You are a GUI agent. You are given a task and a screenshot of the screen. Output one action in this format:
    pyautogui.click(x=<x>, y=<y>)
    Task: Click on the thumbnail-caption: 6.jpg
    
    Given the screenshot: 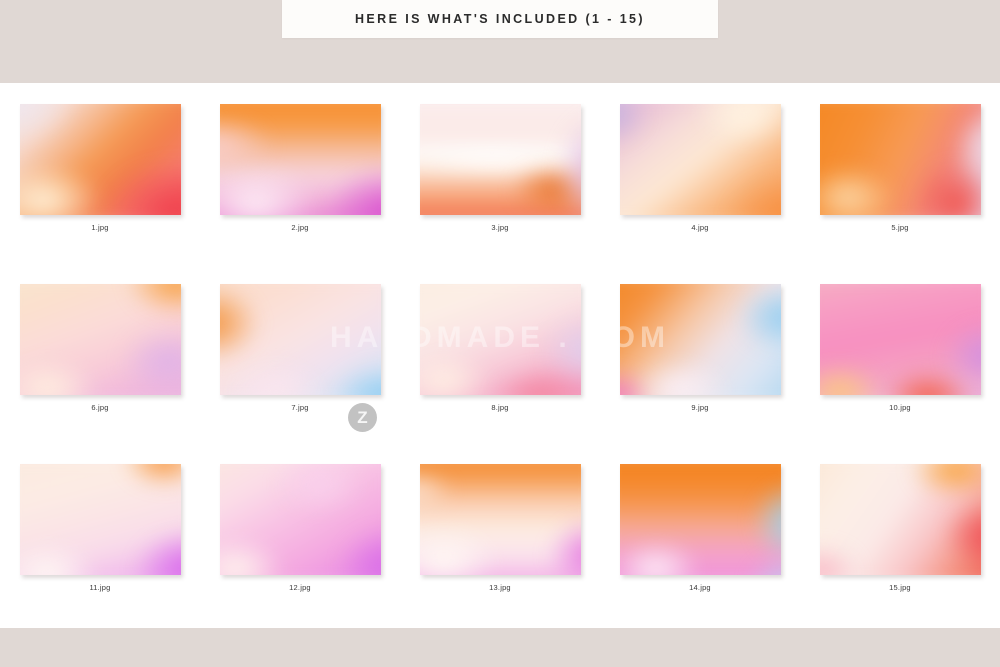 What is the action you would take?
    pyautogui.click(x=100, y=407)
    